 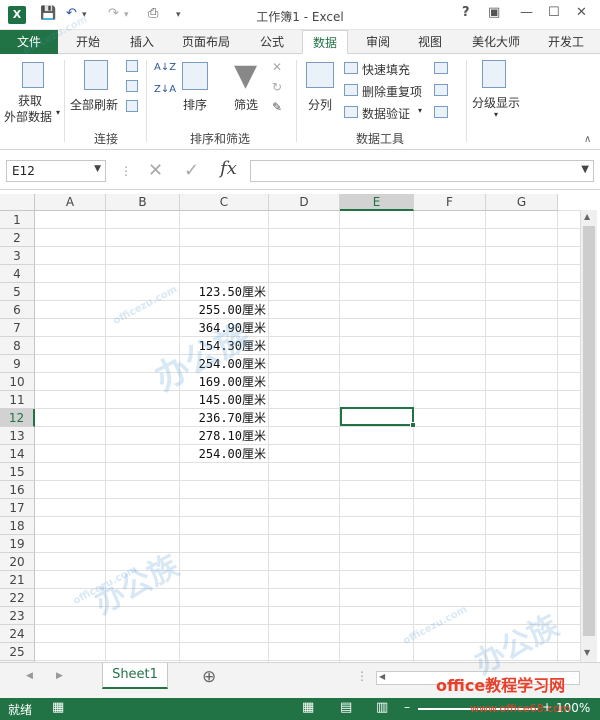 I want to click on cell-c11: 145.00厘米, so click(x=224, y=400).